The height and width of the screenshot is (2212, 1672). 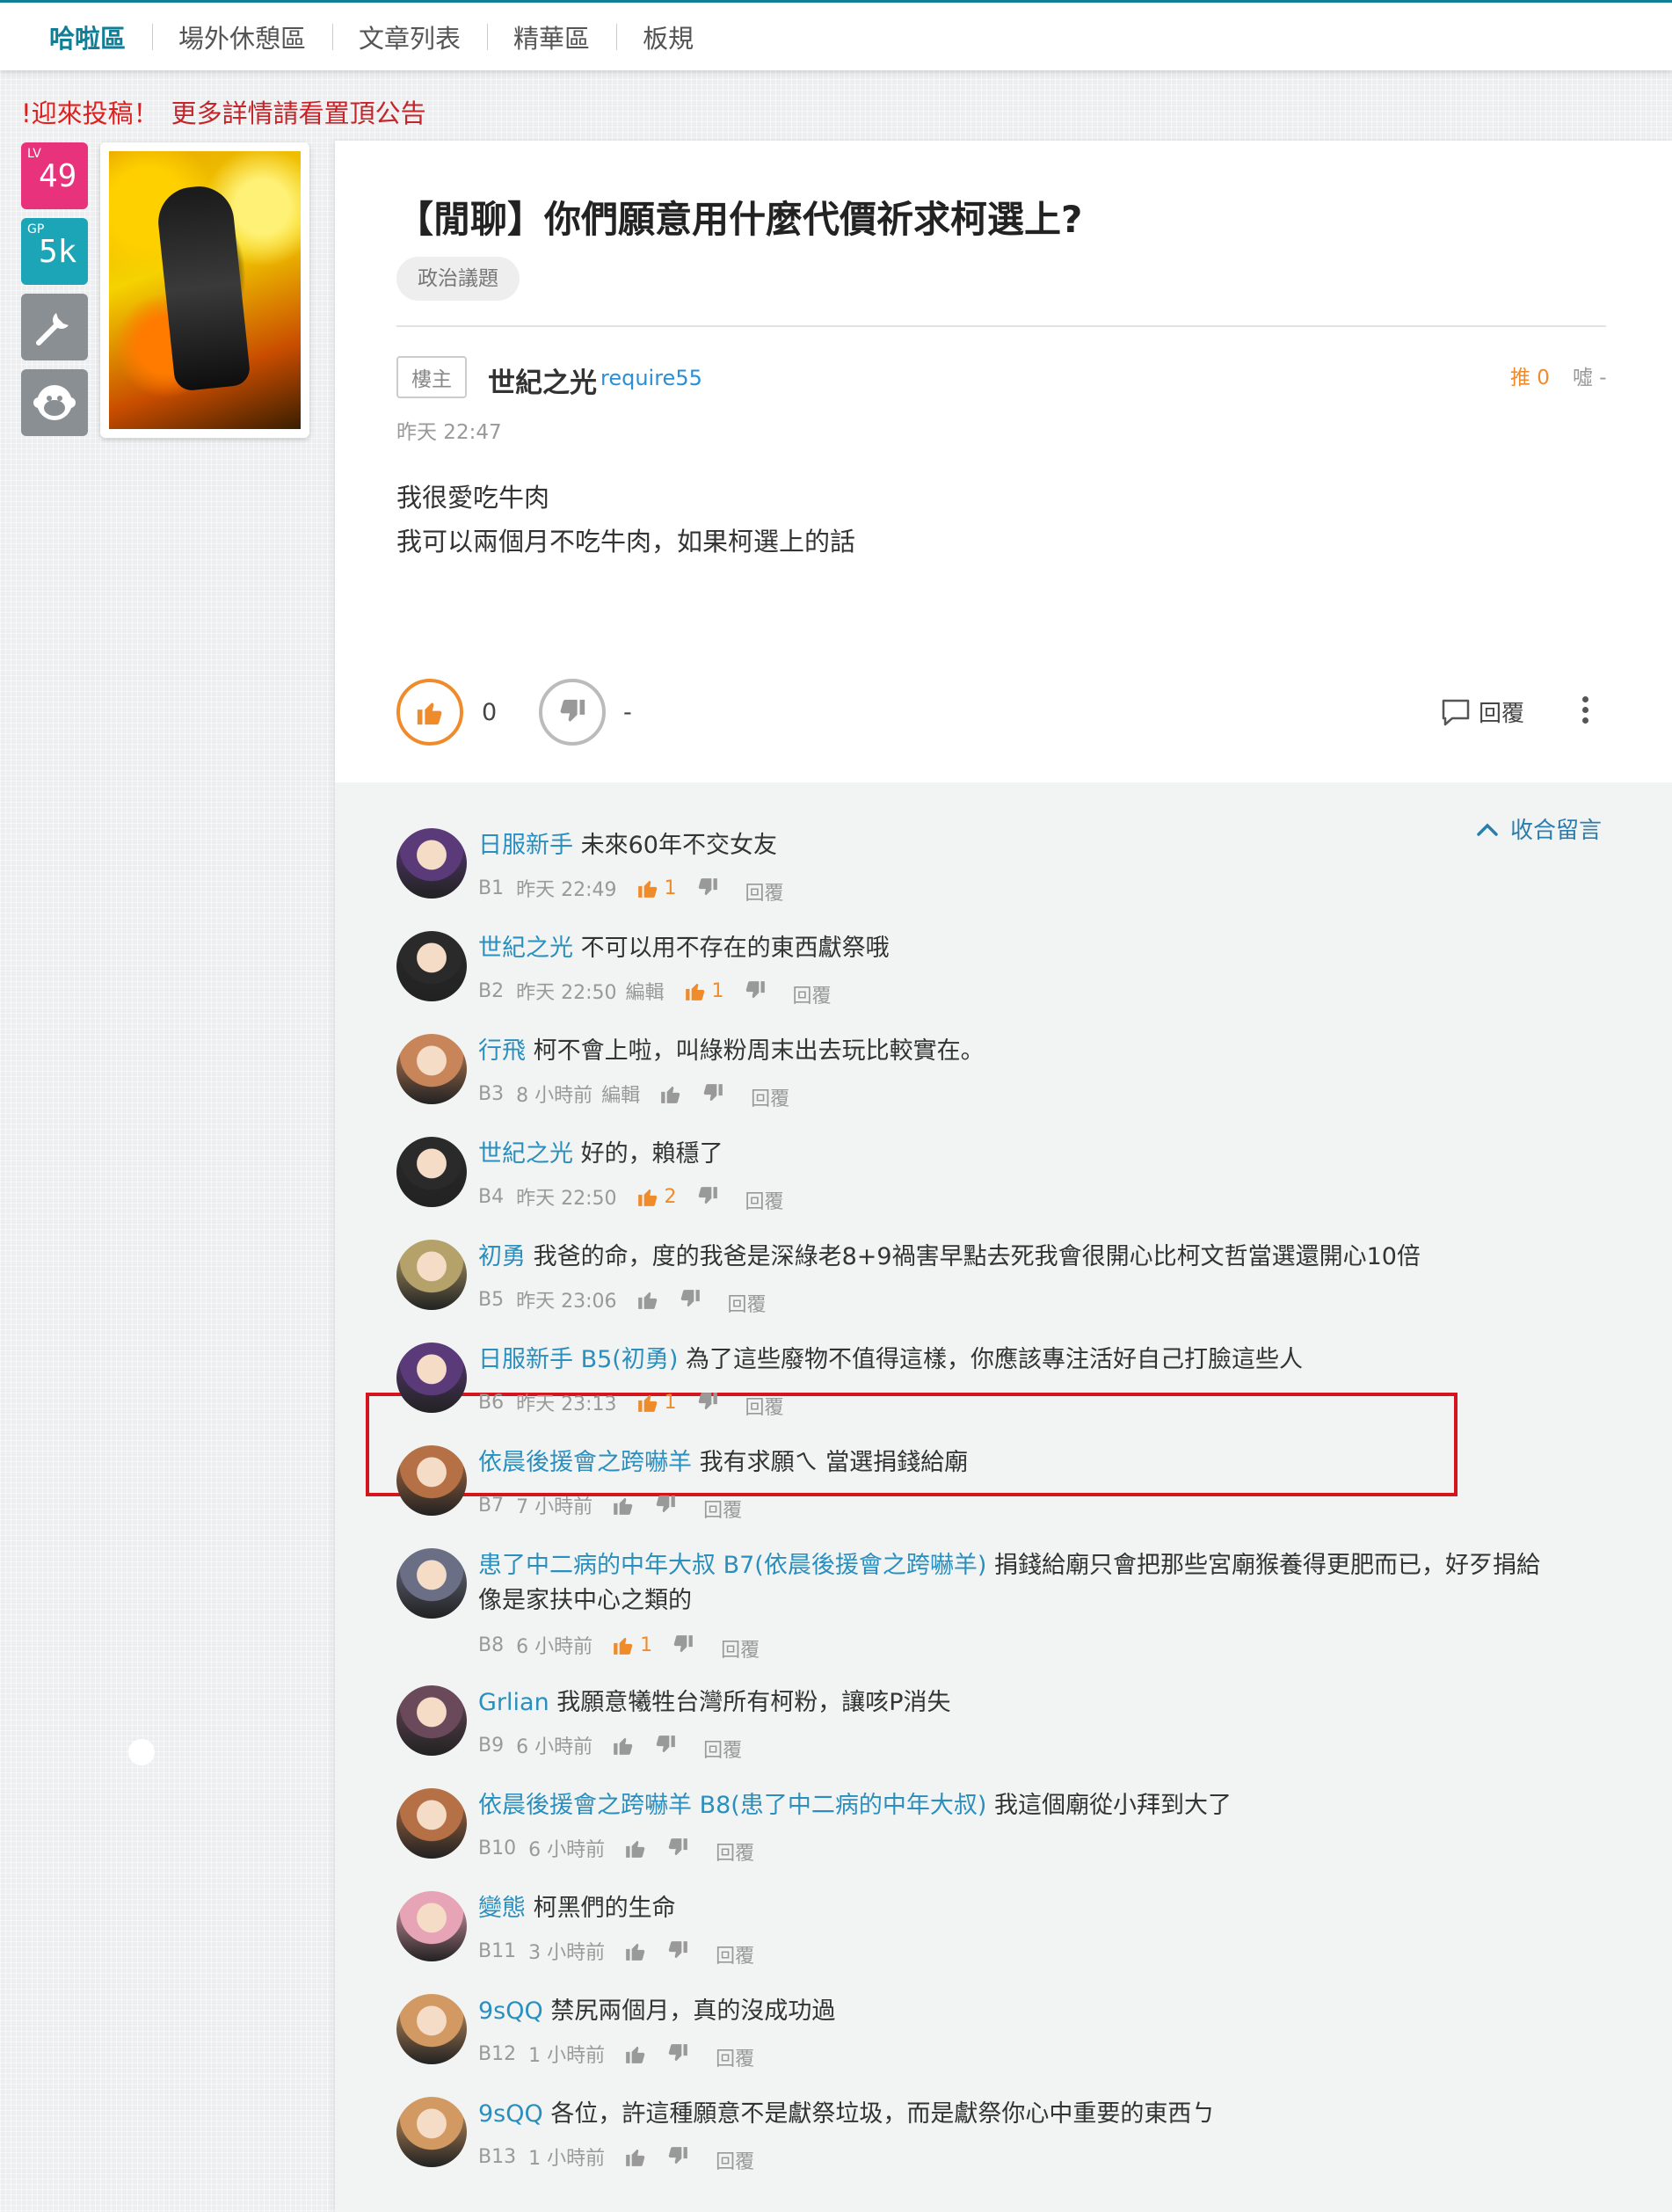 What do you see at coordinates (54, 175) in the screenshot?
I see `level-badge: LV 49` at bounding box center [54, 175].